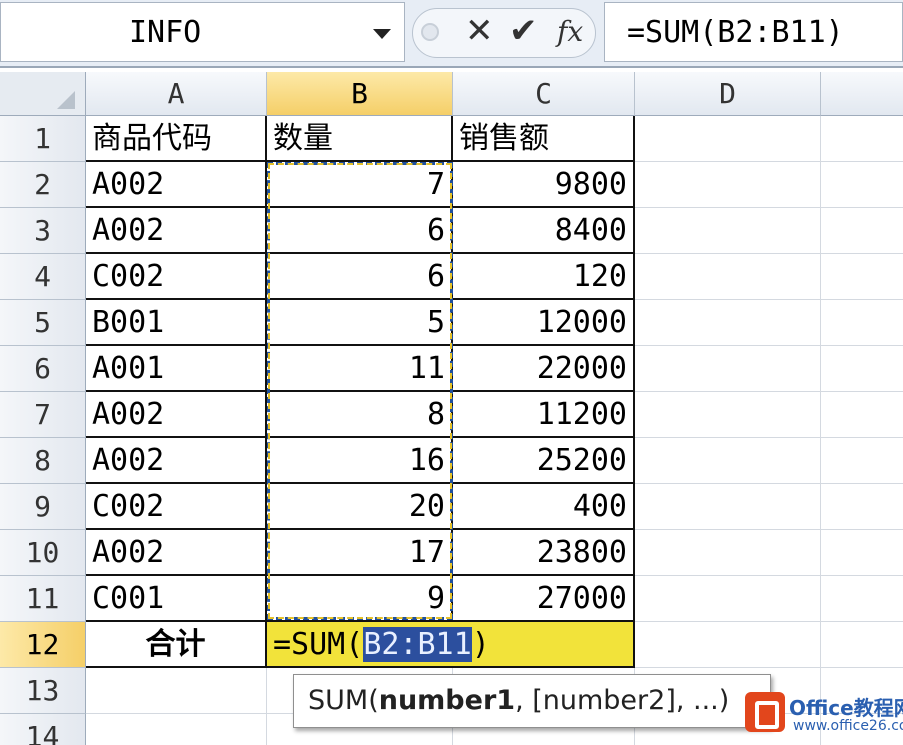  What do you see at coordinates (862, 94) in the screenshot?
I see `column-header-e` at bounding box center [862, 94].